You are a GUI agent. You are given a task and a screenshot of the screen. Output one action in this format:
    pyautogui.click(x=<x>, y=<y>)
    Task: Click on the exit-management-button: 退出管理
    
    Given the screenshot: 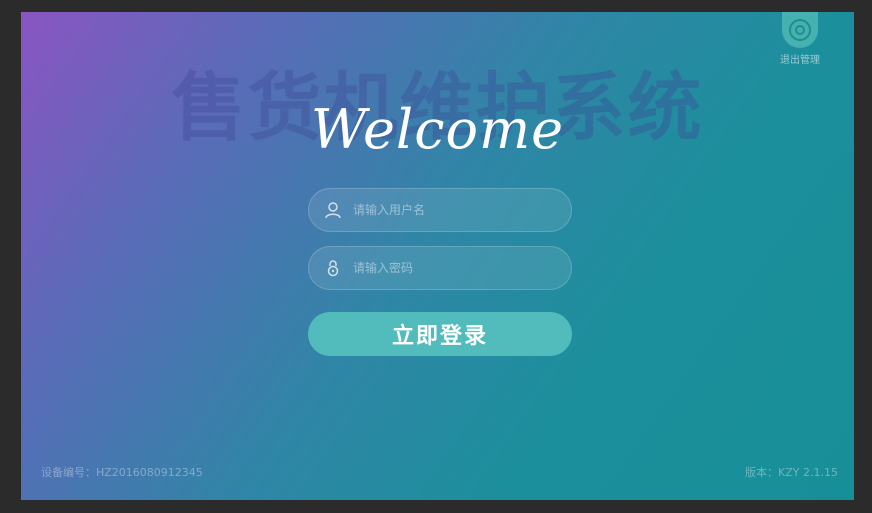 What is the action you would take?
    pyautogui.click(x=800, y=42)
    